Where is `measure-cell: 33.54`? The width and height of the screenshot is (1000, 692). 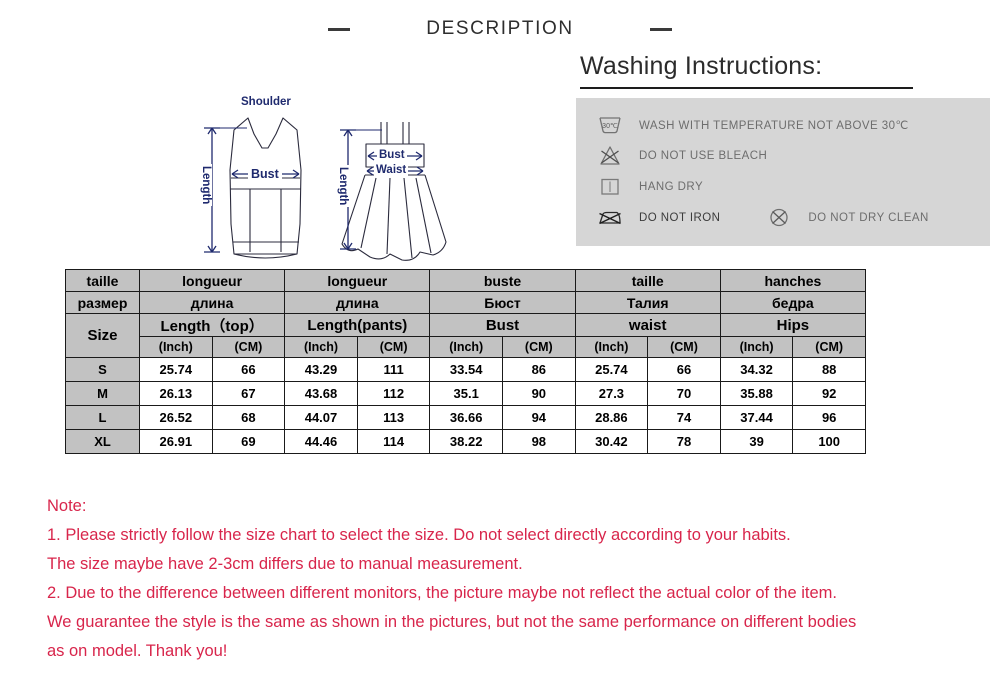
measure-cell: 33.54 is located at coordinates (466, 369).